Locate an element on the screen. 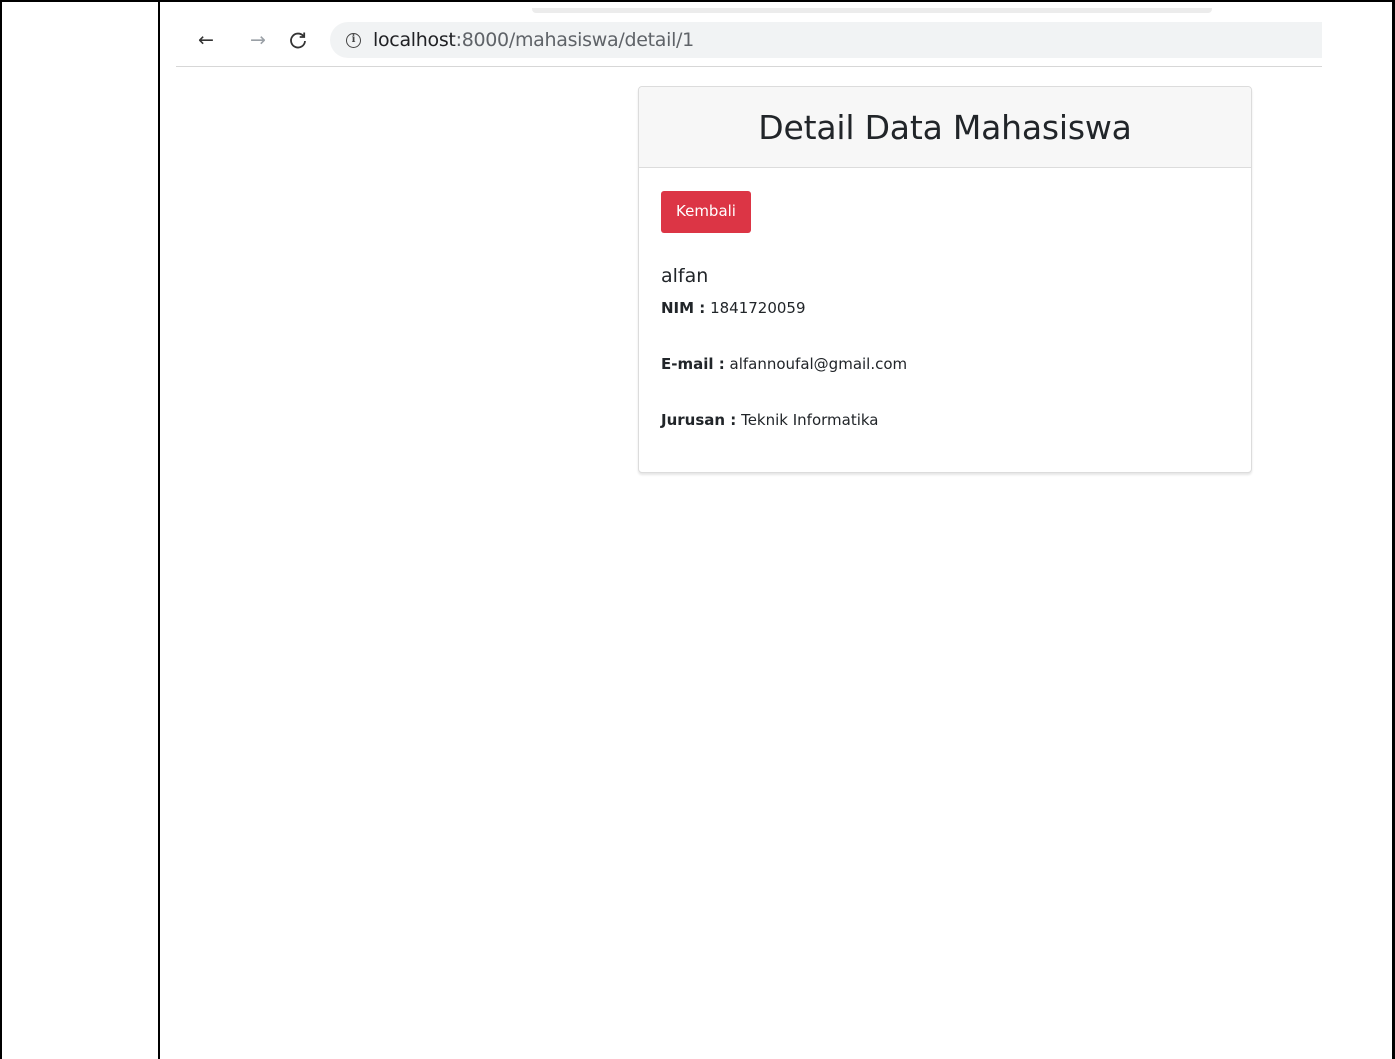 The image size is (1395, 1059). card-header: Detail Data Mahasiswa is located at coordinates (945, 127).